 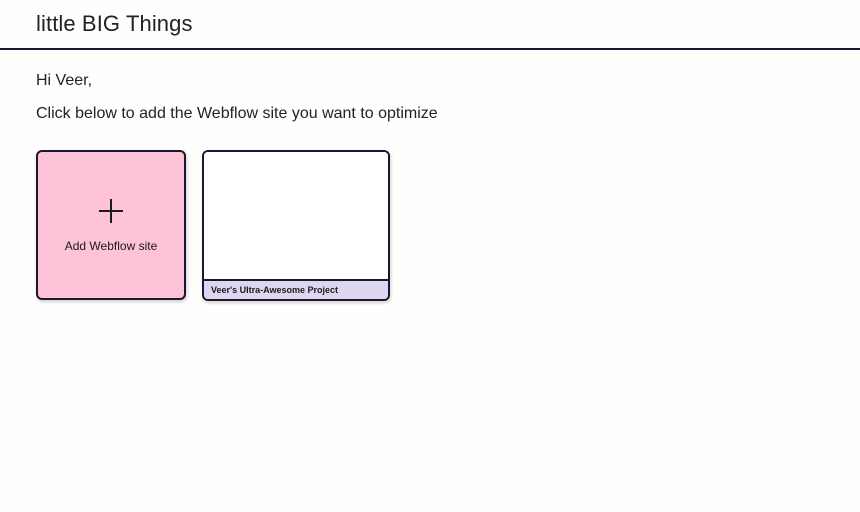 I want to click on add-webflow-site-button: Add Webflow site, so click(x=111, y=225).